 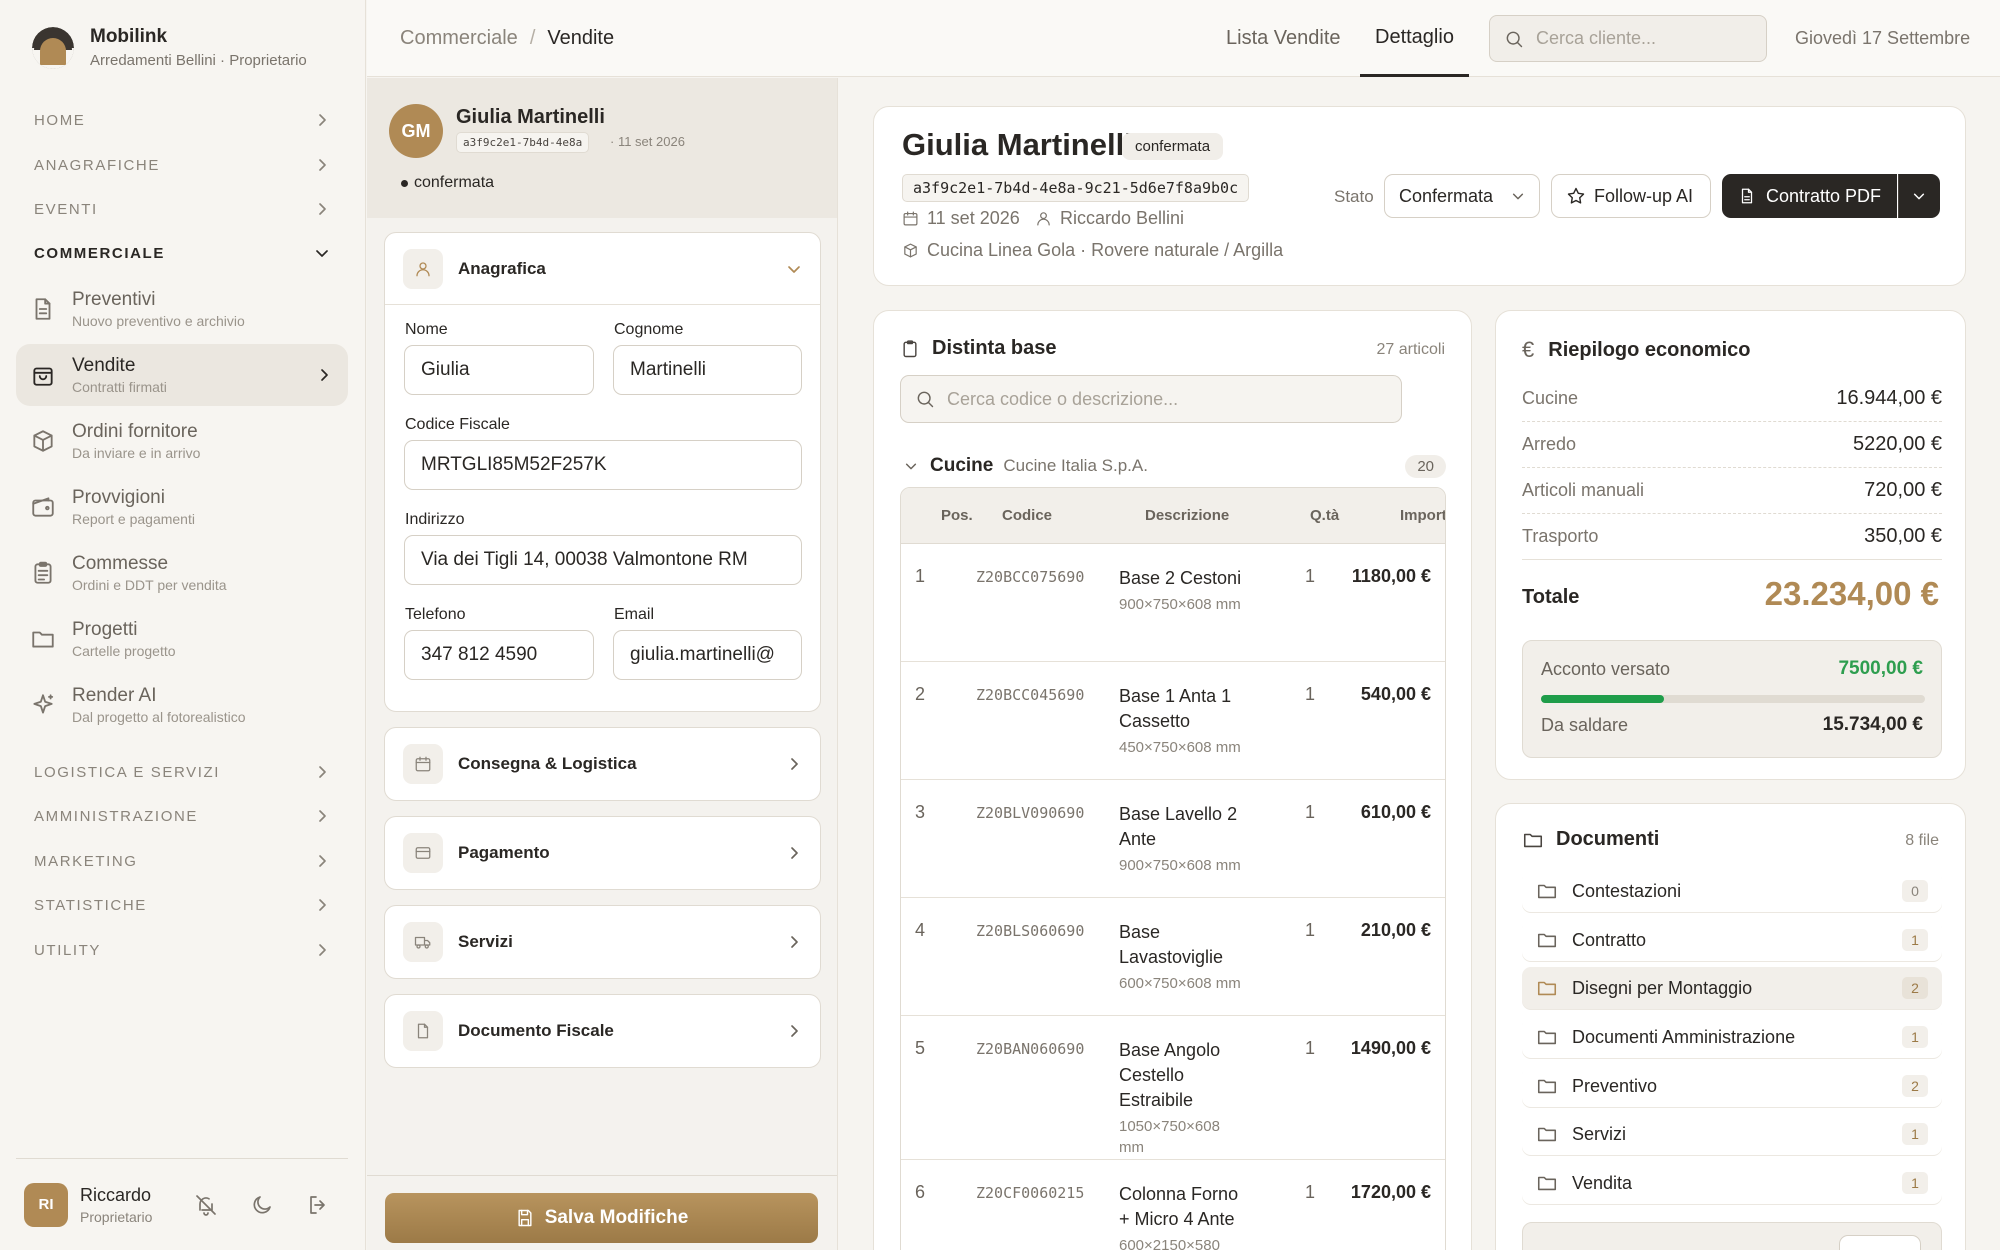 I want to click on upload-button, so click(x=1880, y=1242).